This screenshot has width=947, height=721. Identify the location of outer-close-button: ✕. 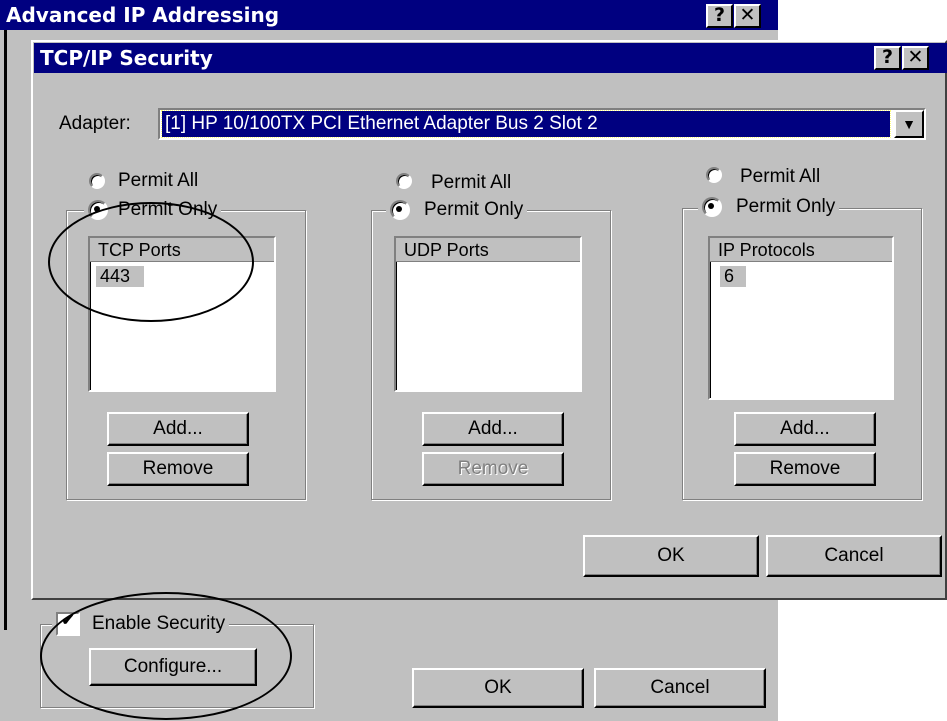
(747, 16).